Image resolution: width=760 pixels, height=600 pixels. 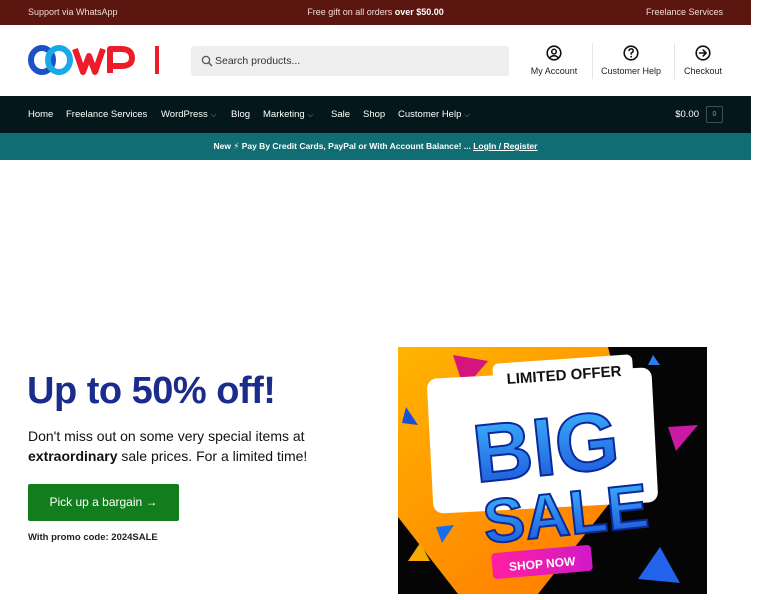 I want to click on my-account-label: My Account, so click(x=554, y=71).